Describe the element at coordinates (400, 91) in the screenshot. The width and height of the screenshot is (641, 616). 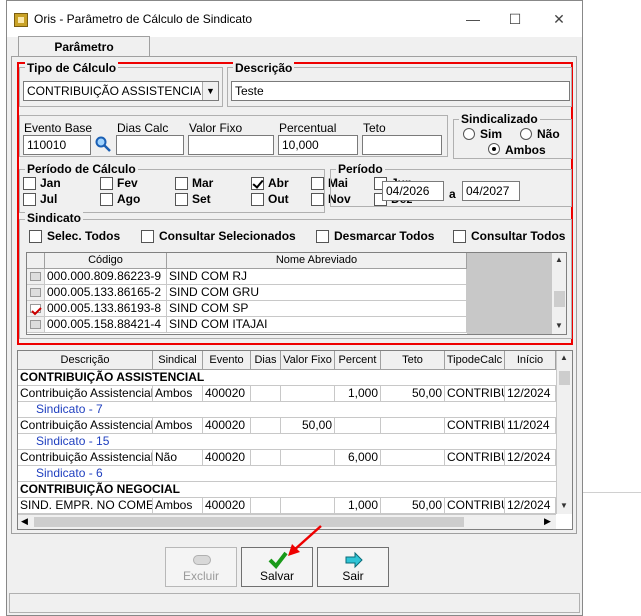
I see `descricao-input: Teste` at that location.